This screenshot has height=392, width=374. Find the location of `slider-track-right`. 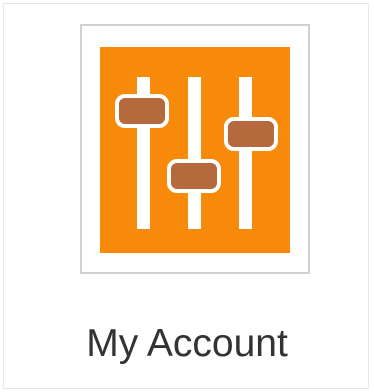

slider-track-right is located at coordinates (245, 153).